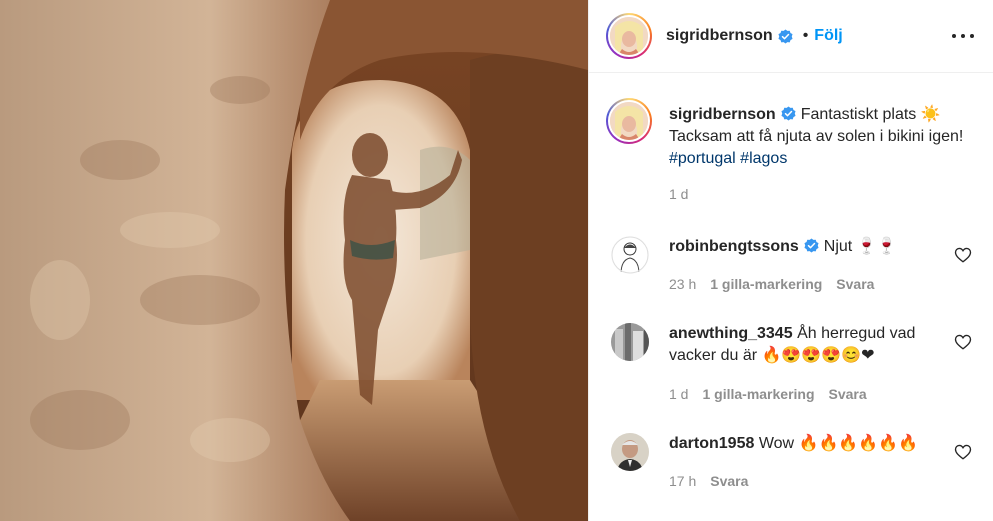 Image resolution: width=993 pixels, height=521 pixels. Describe the element at coordinates (734, 246) in the screenshot. I see `comment-username: robinbengtssons` at that location.